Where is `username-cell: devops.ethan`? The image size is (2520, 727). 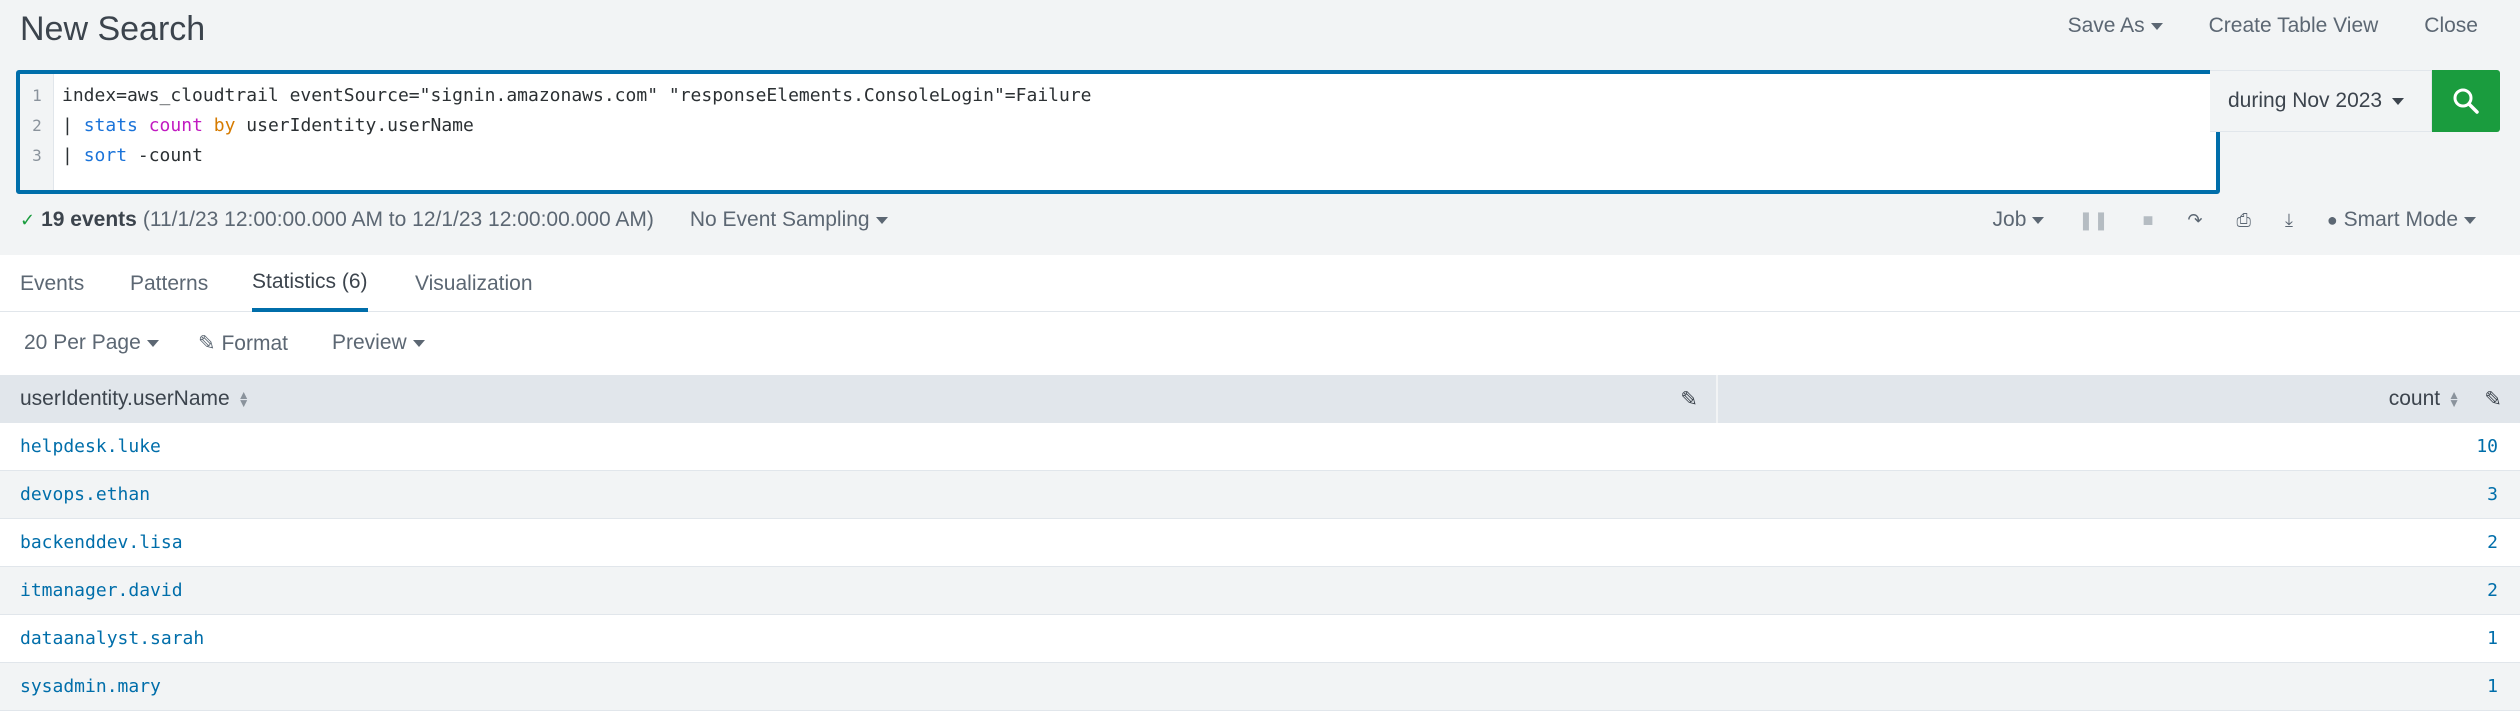 username-cell: devops.ethan is located at coordinates (859, 494).